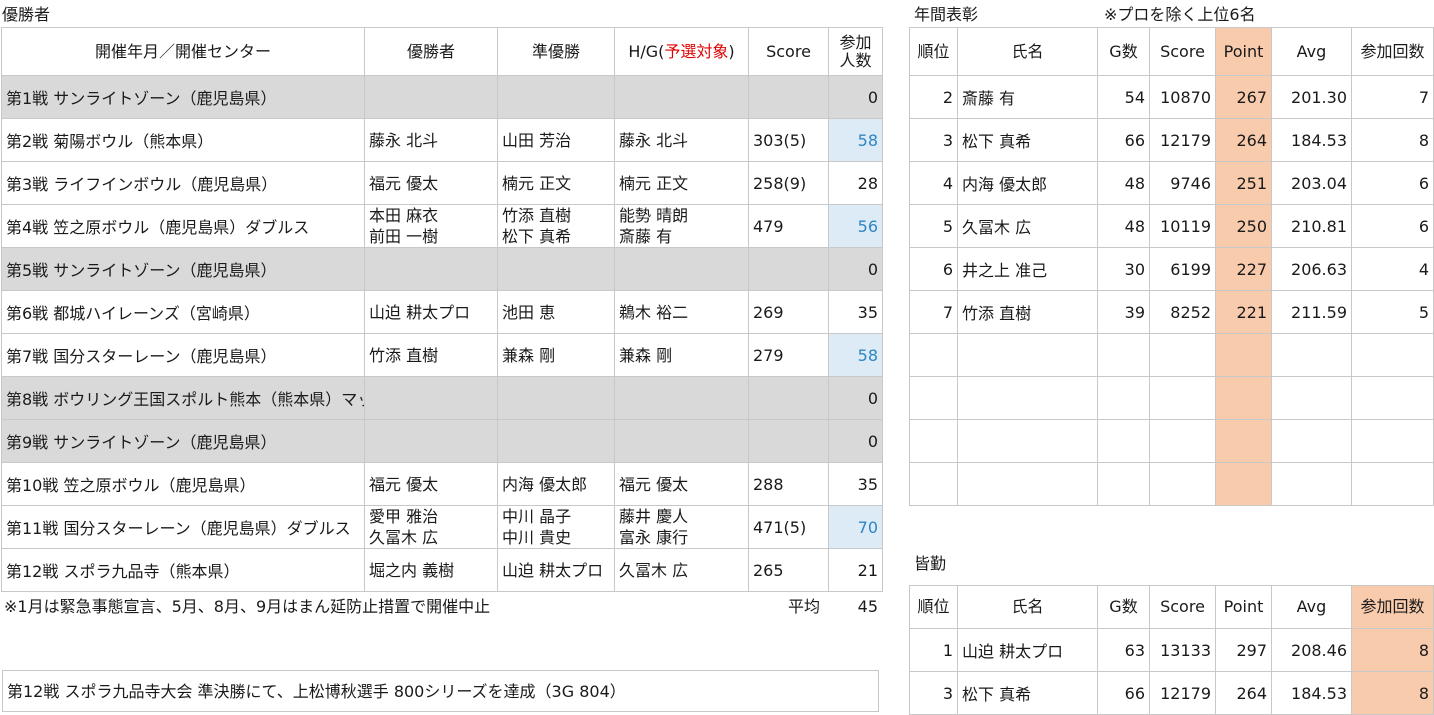 This screenshot has height=715, width=1434. I want to click on winner-cell: 竹添 直樹, so click(431, 355).